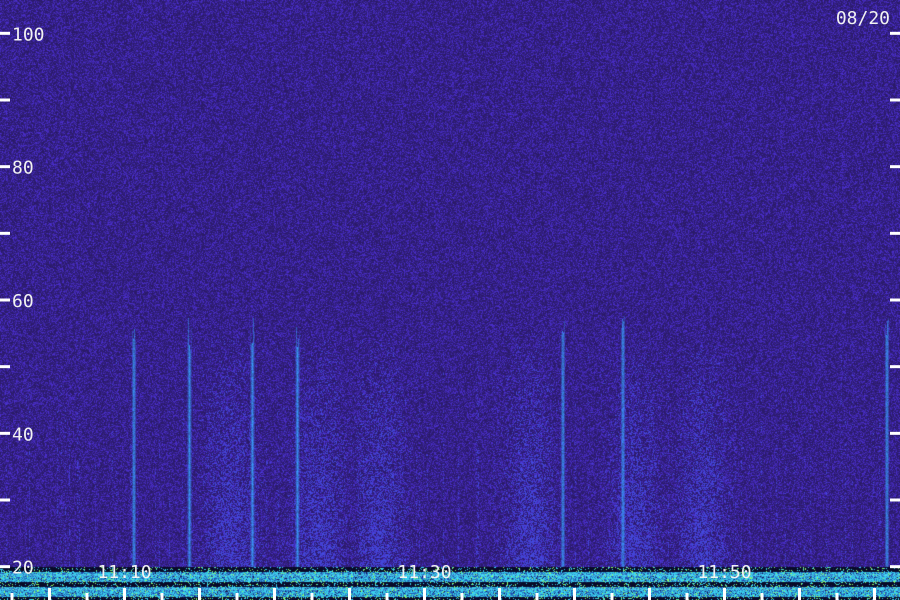 The image size is (900, 600). I want to click on y-tick-label: 40, so click(23, 434).